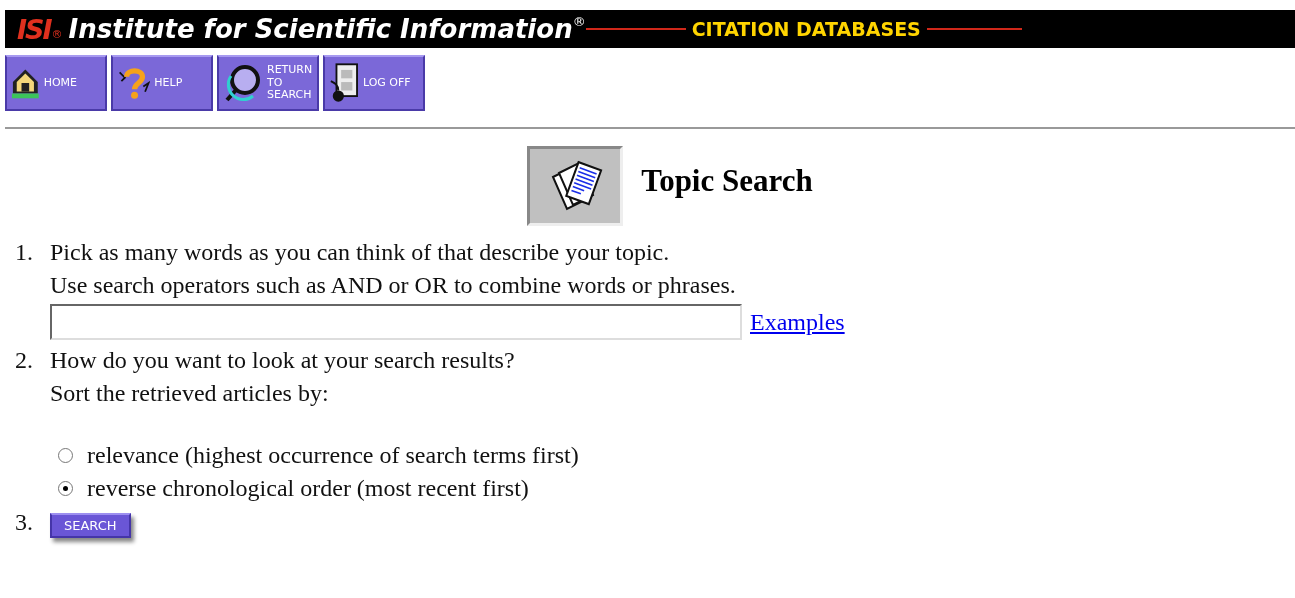 This screenshot has width=1295, height=598. Describe the element at coordinates (360, 252) in the screenshot. I see `instruction-text: Pick as many words as you can think of that describe your topic.` at that location.